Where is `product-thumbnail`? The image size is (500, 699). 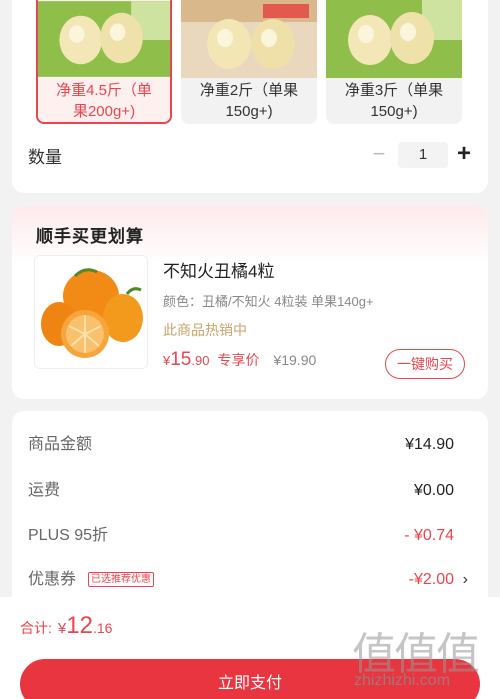
product-thumbnail is located at coordinates (91, 312).